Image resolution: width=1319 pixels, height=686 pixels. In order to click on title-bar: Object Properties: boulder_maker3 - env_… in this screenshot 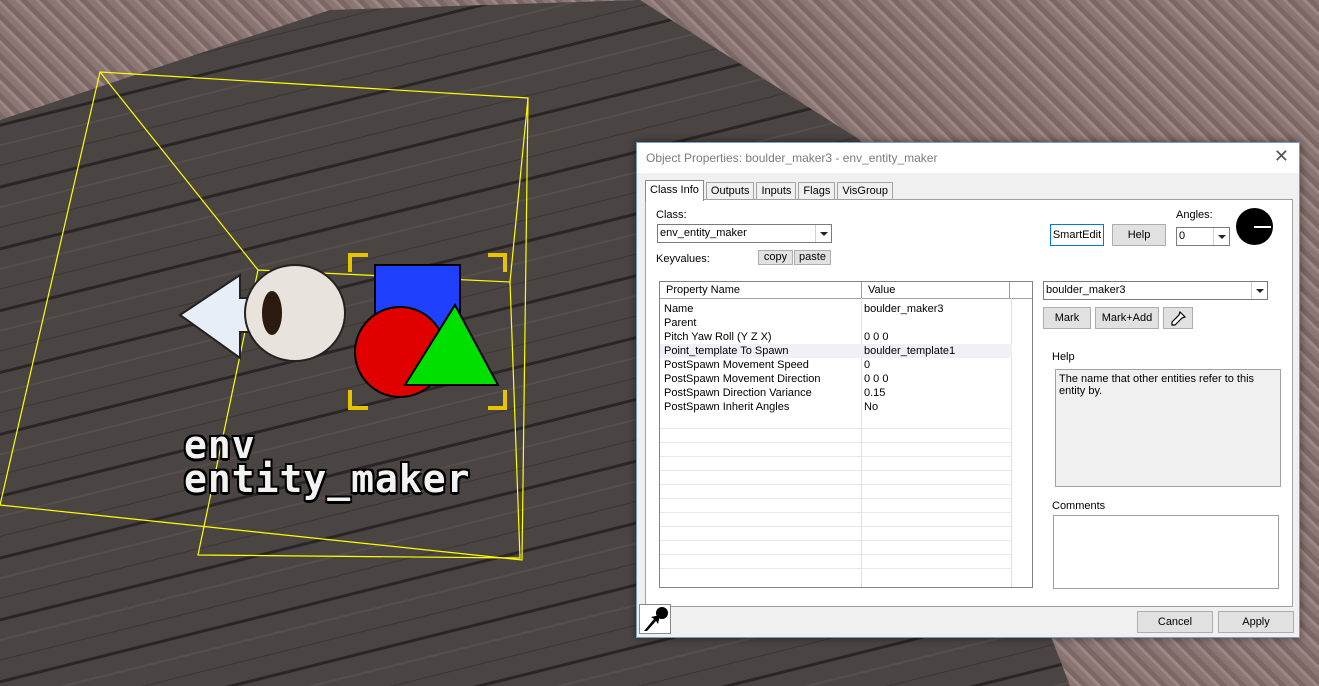, I will do `click(968, 158)`.